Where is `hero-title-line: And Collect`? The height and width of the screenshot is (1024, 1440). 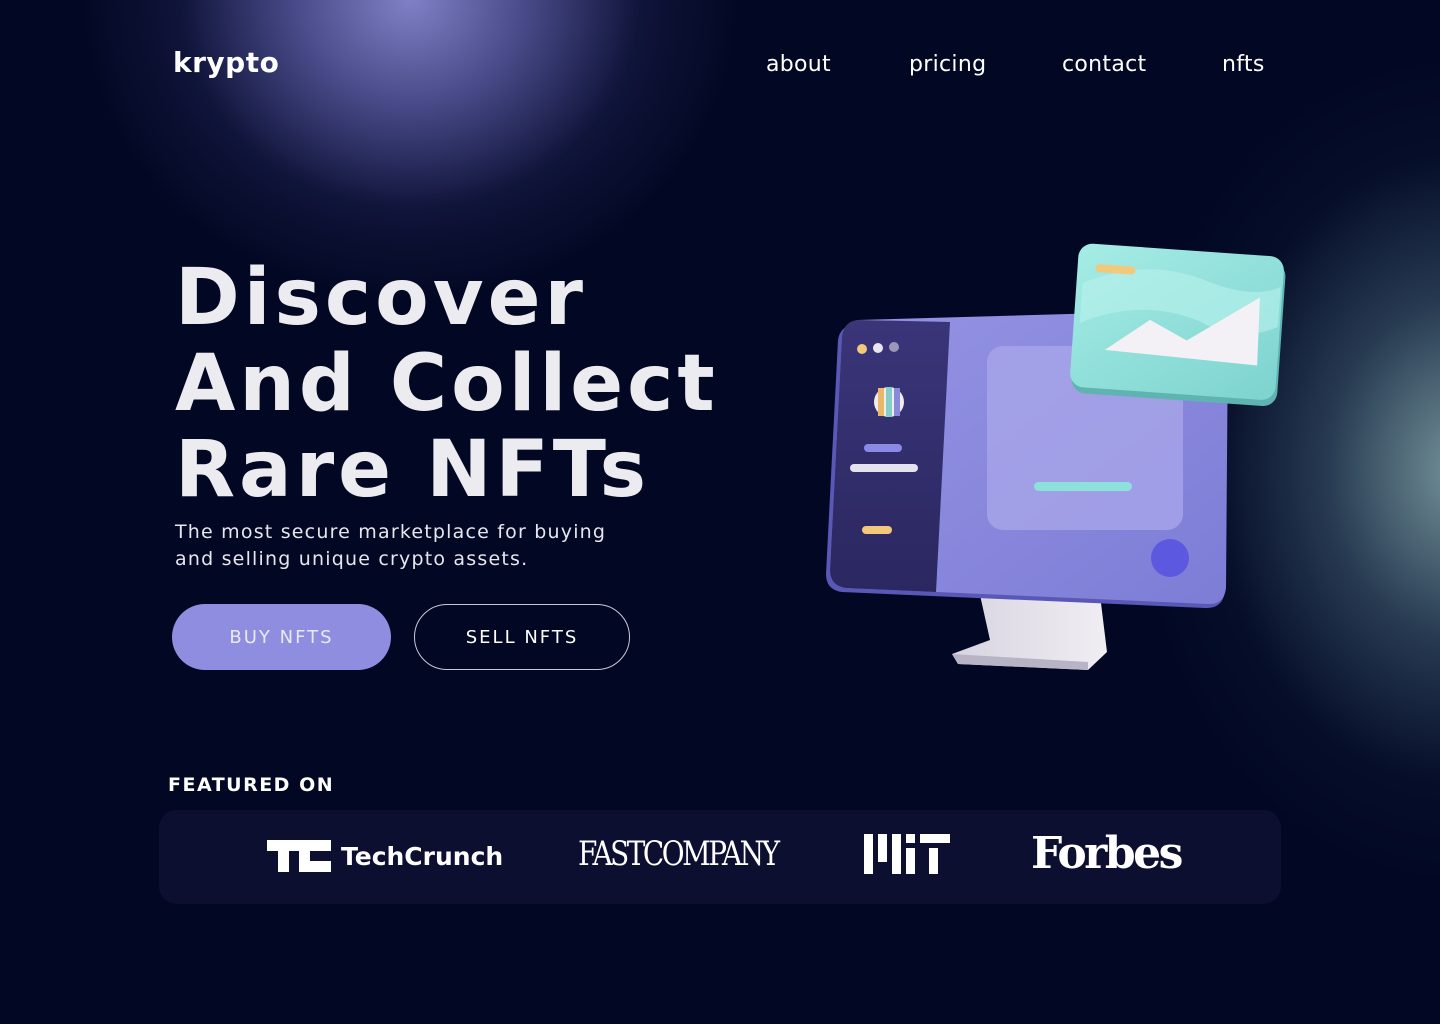
hero-title-line: And Collect is located at coordinates (447, 384).